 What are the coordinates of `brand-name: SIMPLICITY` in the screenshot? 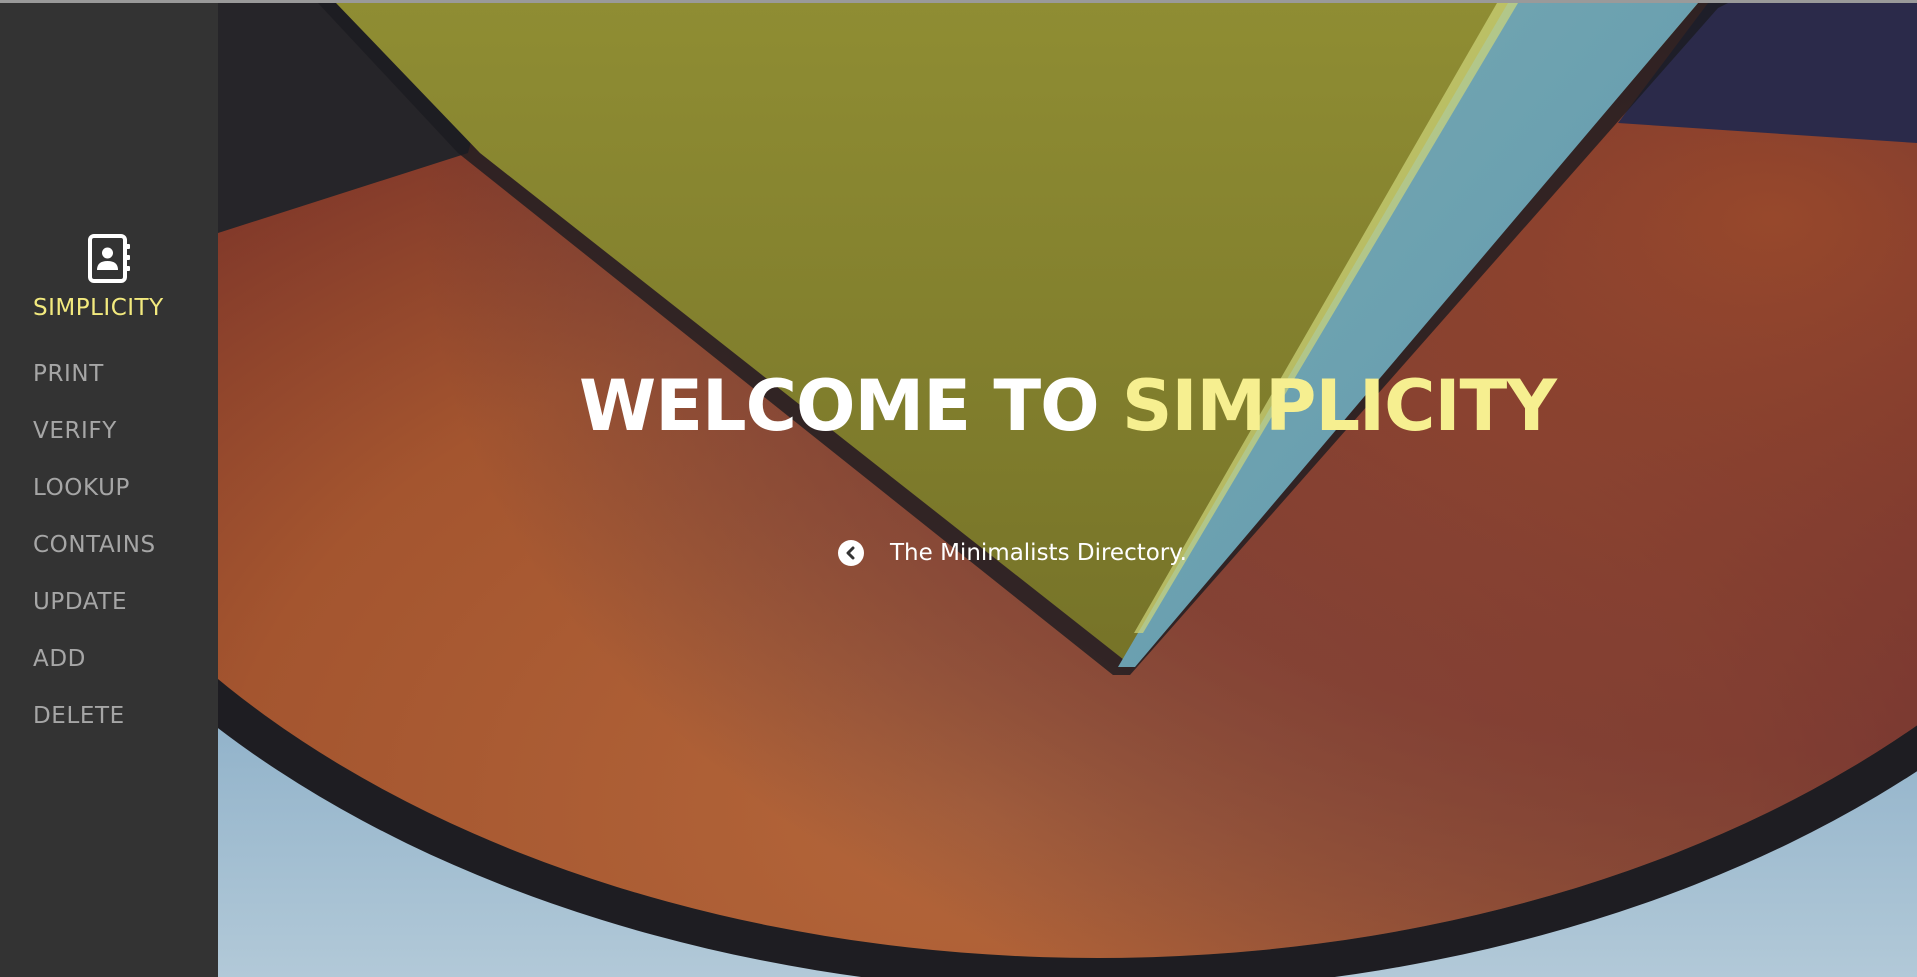 It's located at (98, 308).